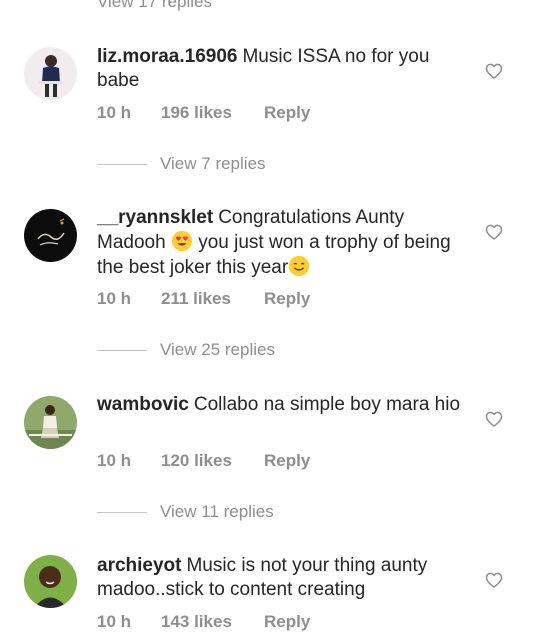 Image resolution: width=536 pixels, height=638 pixels. What do you see at coordinates (217, 349) in the screenshot?
I see `view-replies-label: View 25 replies` at bounding box center [217, 349].